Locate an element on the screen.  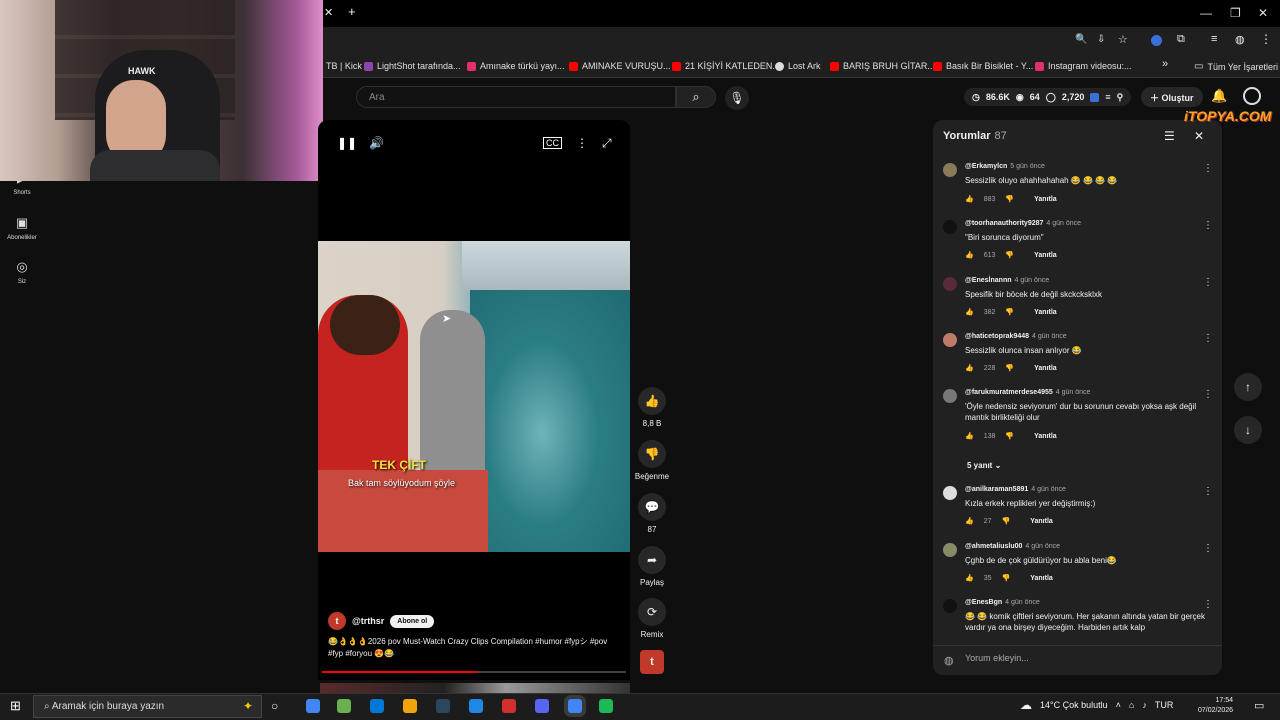
view-replies-button: 5 yanıt ⌄ is located at coordinates (984, 465).